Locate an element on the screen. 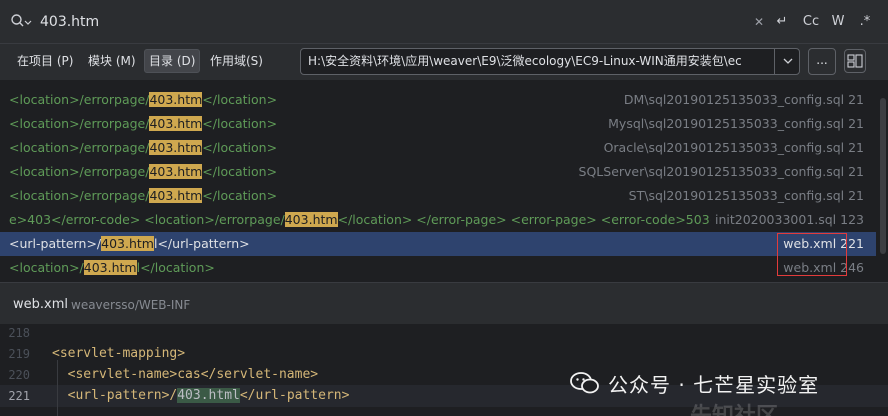  split-layout-icon is located at coordinates (855, 61).